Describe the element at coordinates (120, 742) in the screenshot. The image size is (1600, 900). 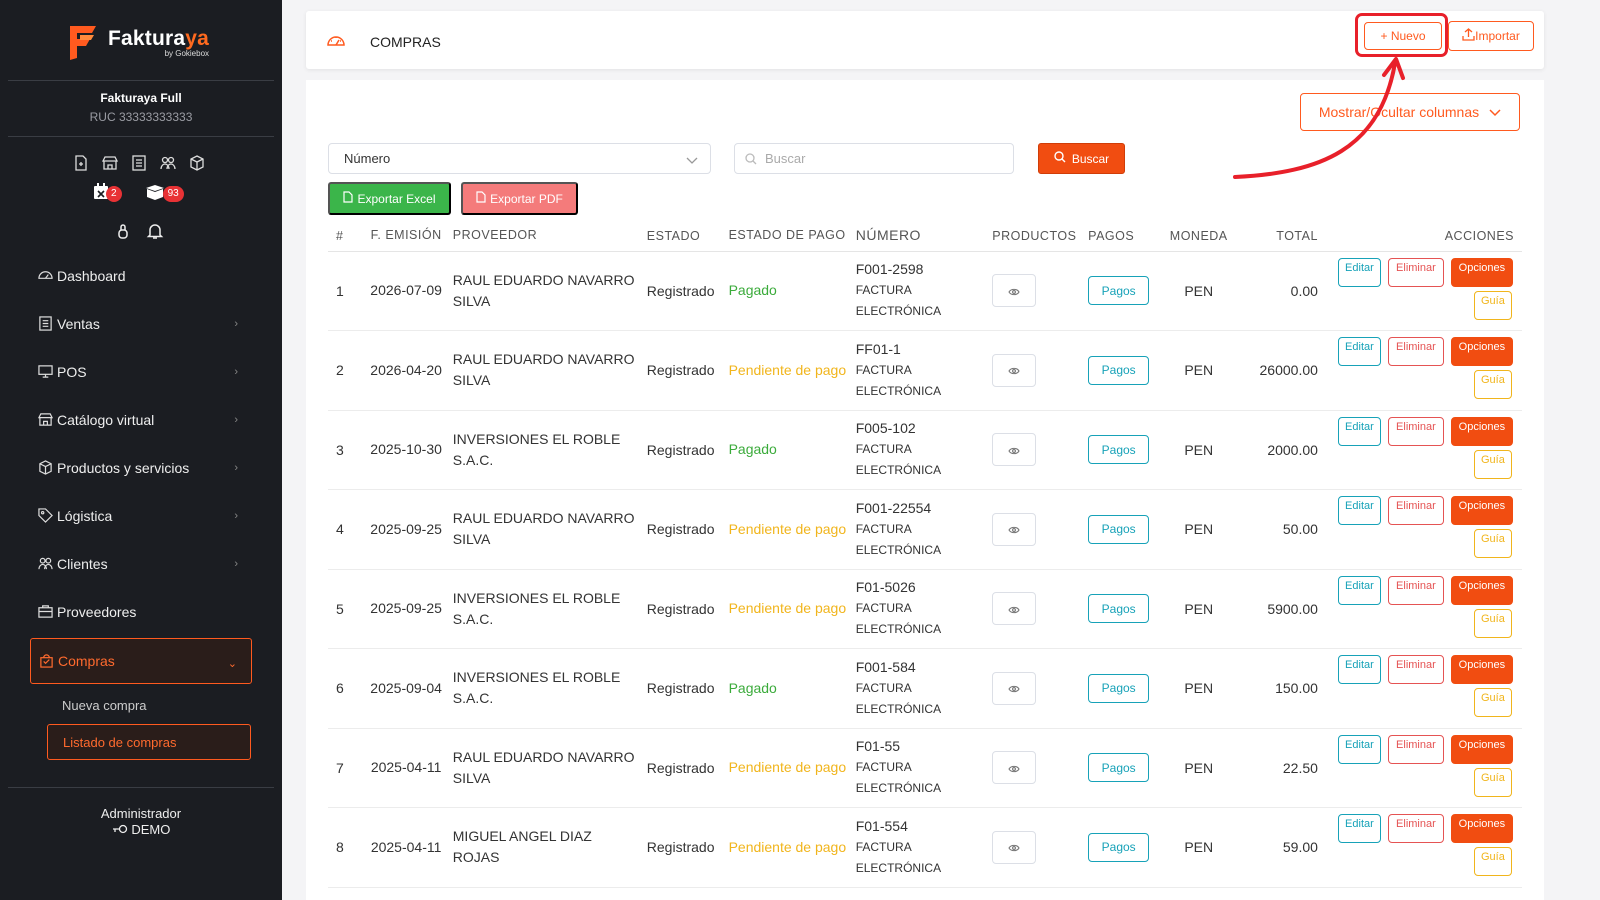
I see `sidebar-subitem-label: Listado de compras` at that location.